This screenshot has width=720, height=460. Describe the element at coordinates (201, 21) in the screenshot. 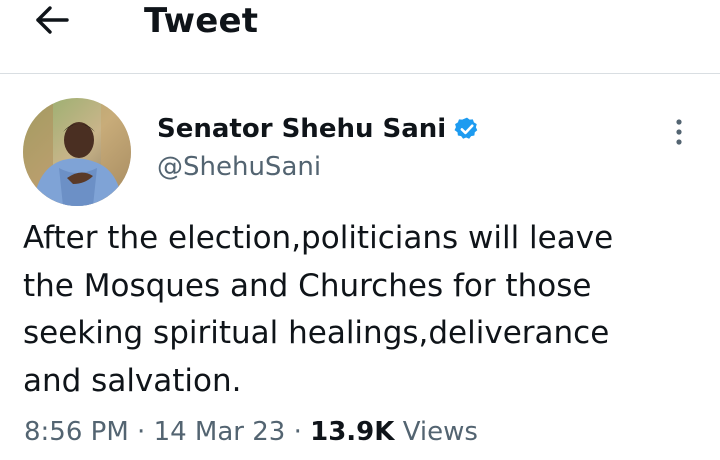

I see `page-title: Tweet` at that location.